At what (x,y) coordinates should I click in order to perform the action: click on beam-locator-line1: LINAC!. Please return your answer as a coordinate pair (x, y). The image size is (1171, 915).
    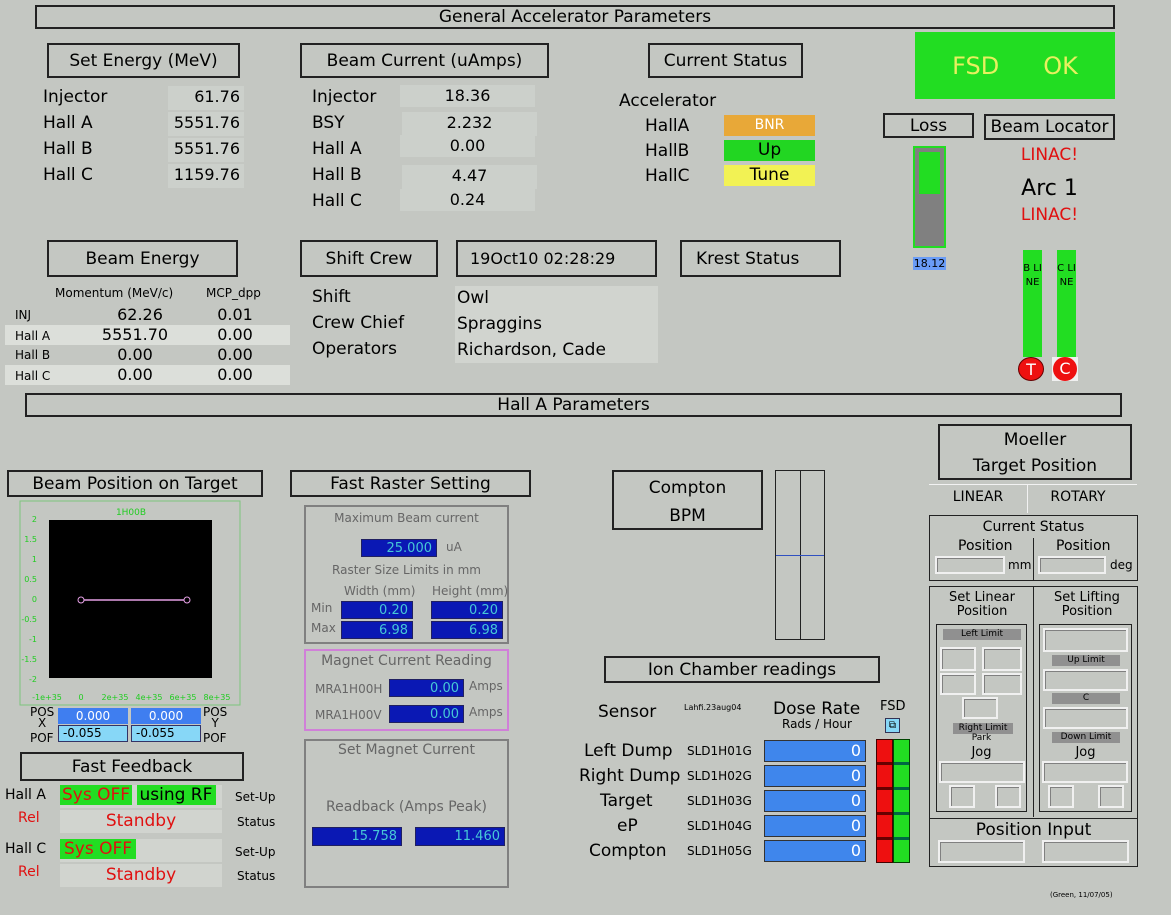
    Looking at the image, I should click on (1049, 155).